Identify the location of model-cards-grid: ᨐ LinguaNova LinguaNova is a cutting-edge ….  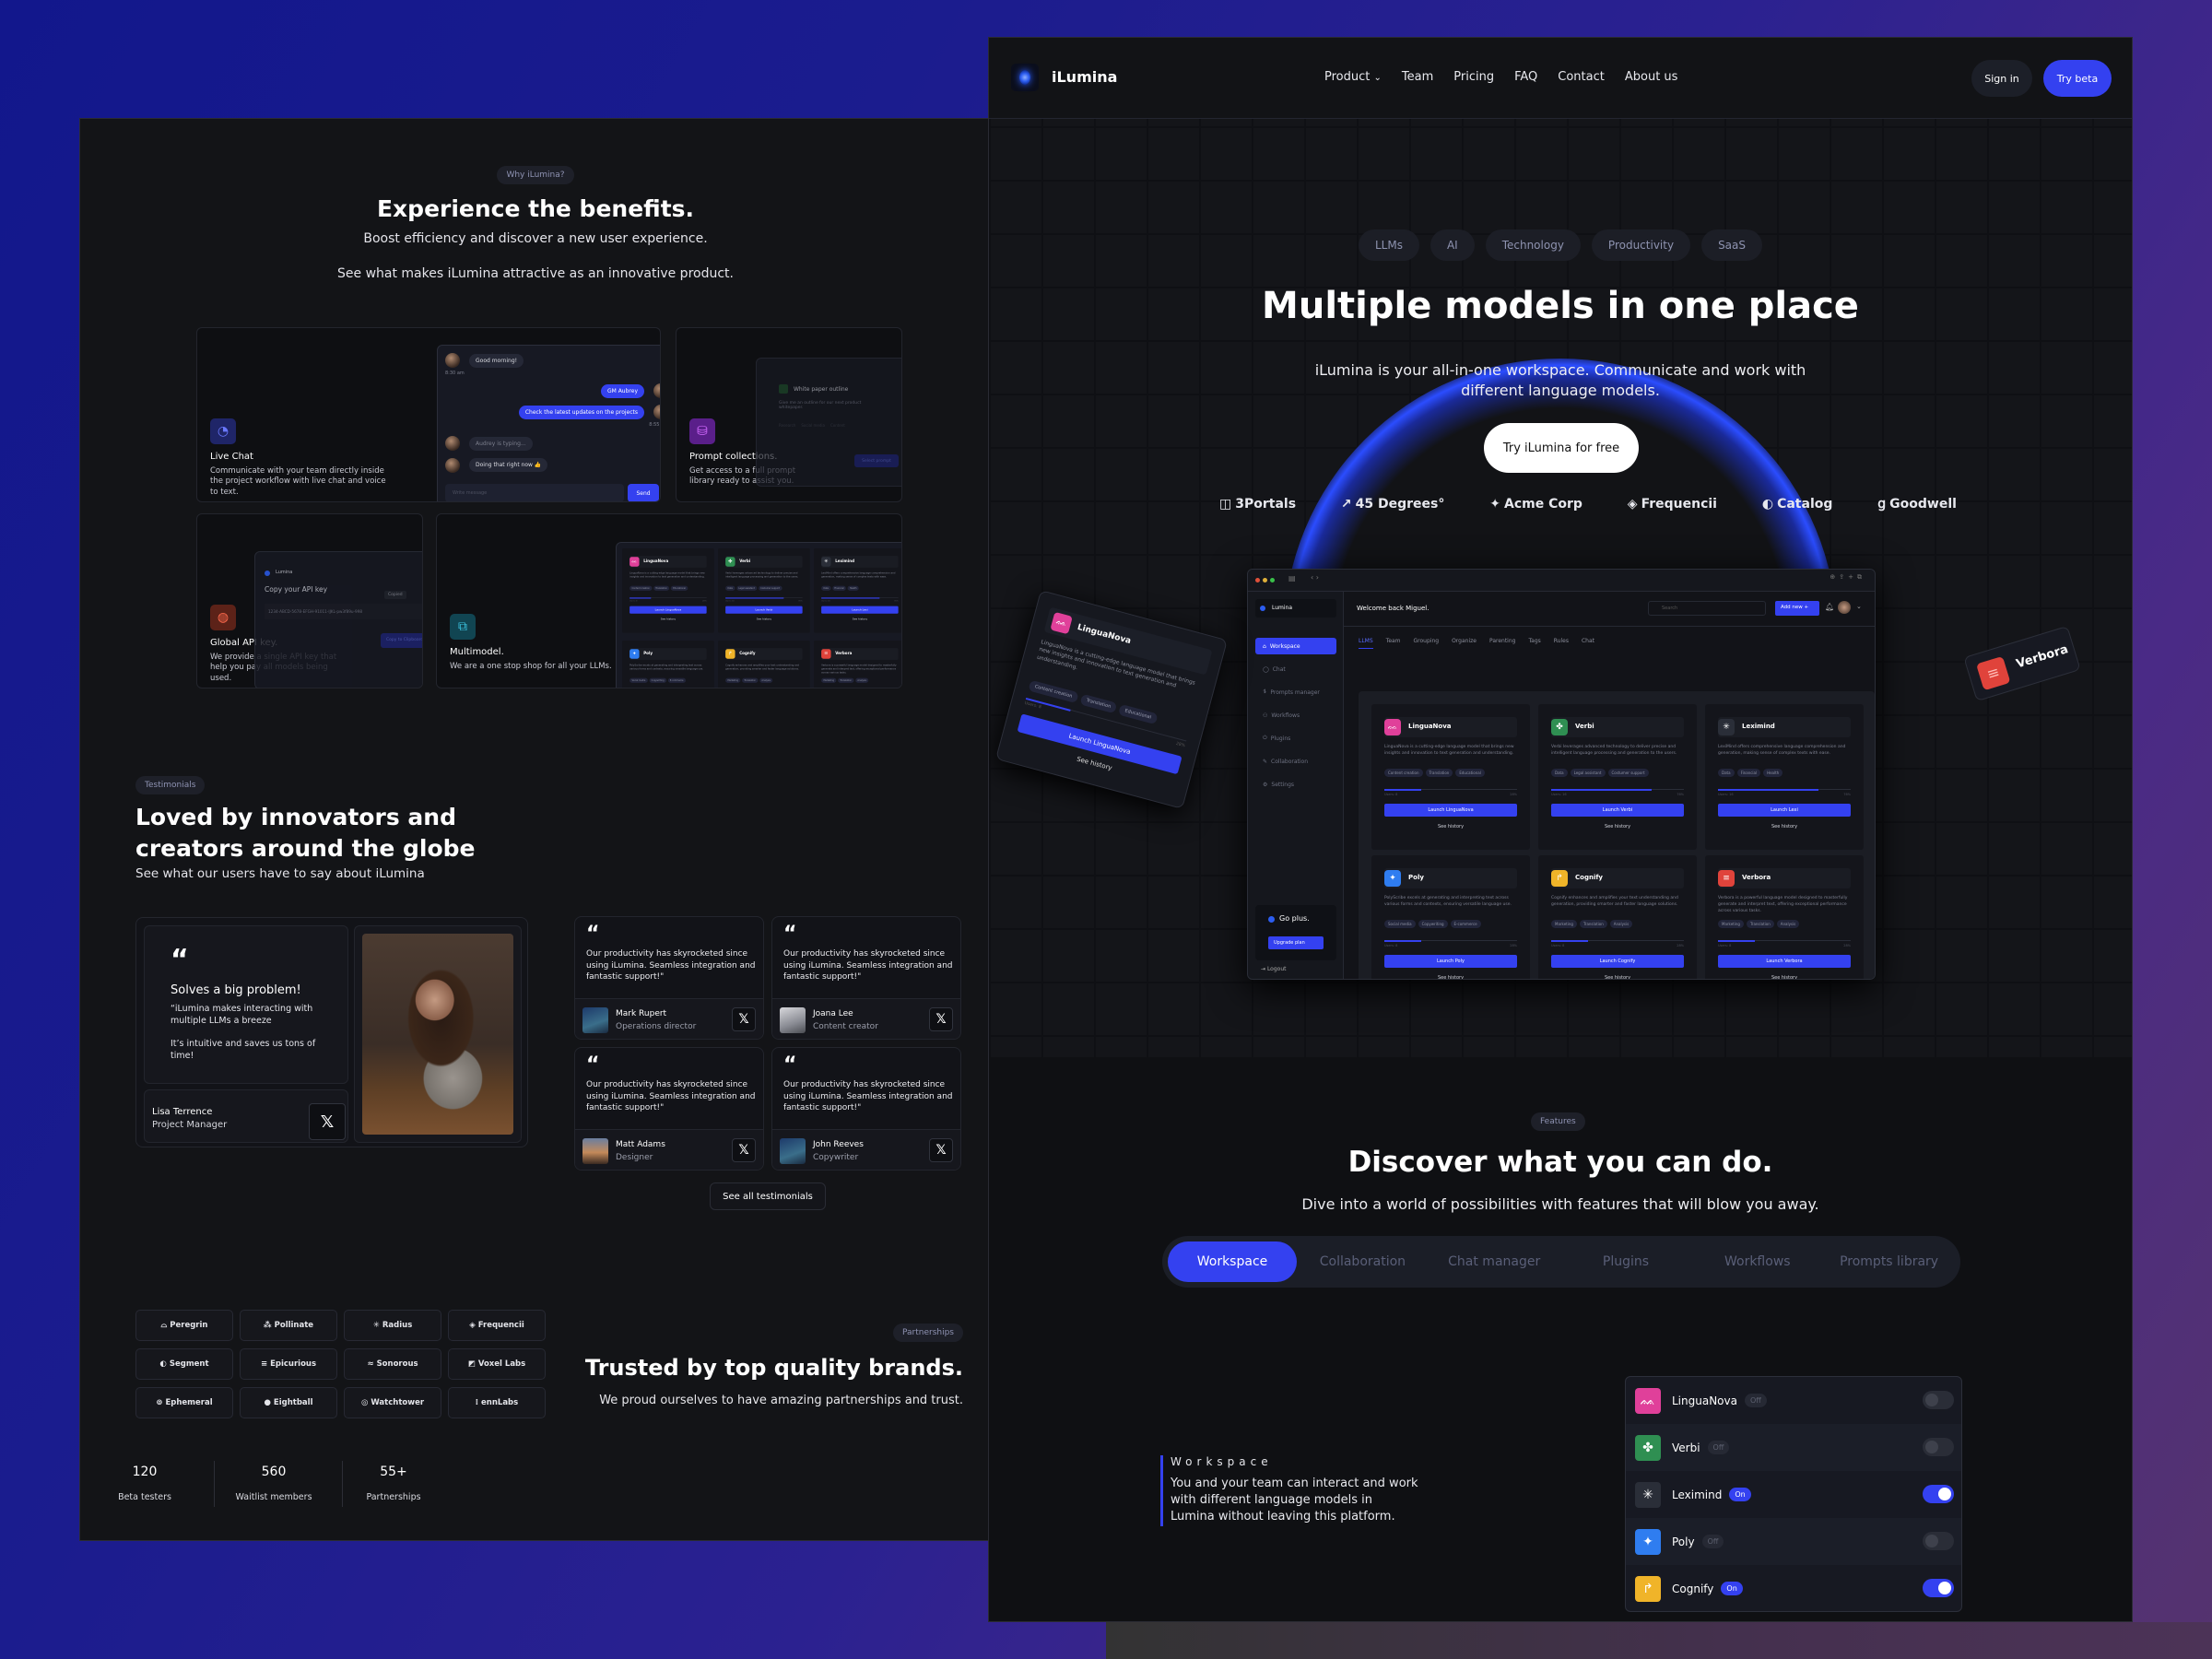
(1617, 835).